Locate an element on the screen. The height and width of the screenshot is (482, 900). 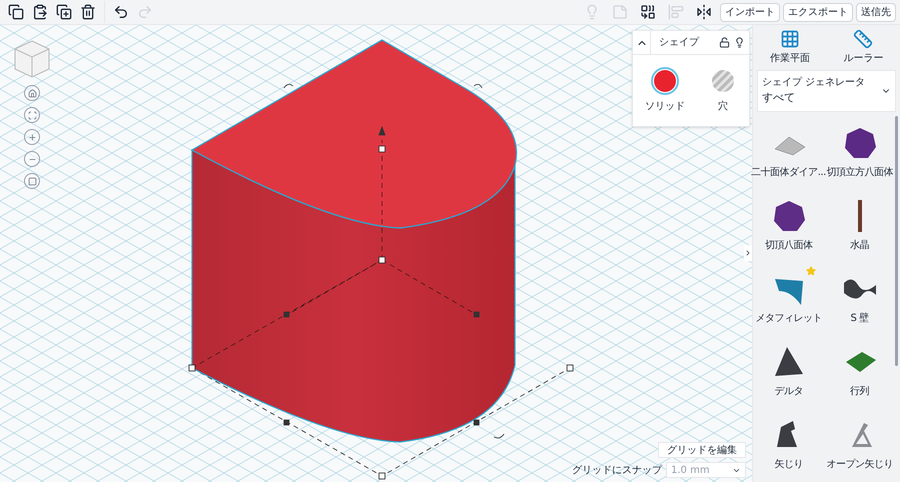
fit-view-button is located at coordinates (32, 115).